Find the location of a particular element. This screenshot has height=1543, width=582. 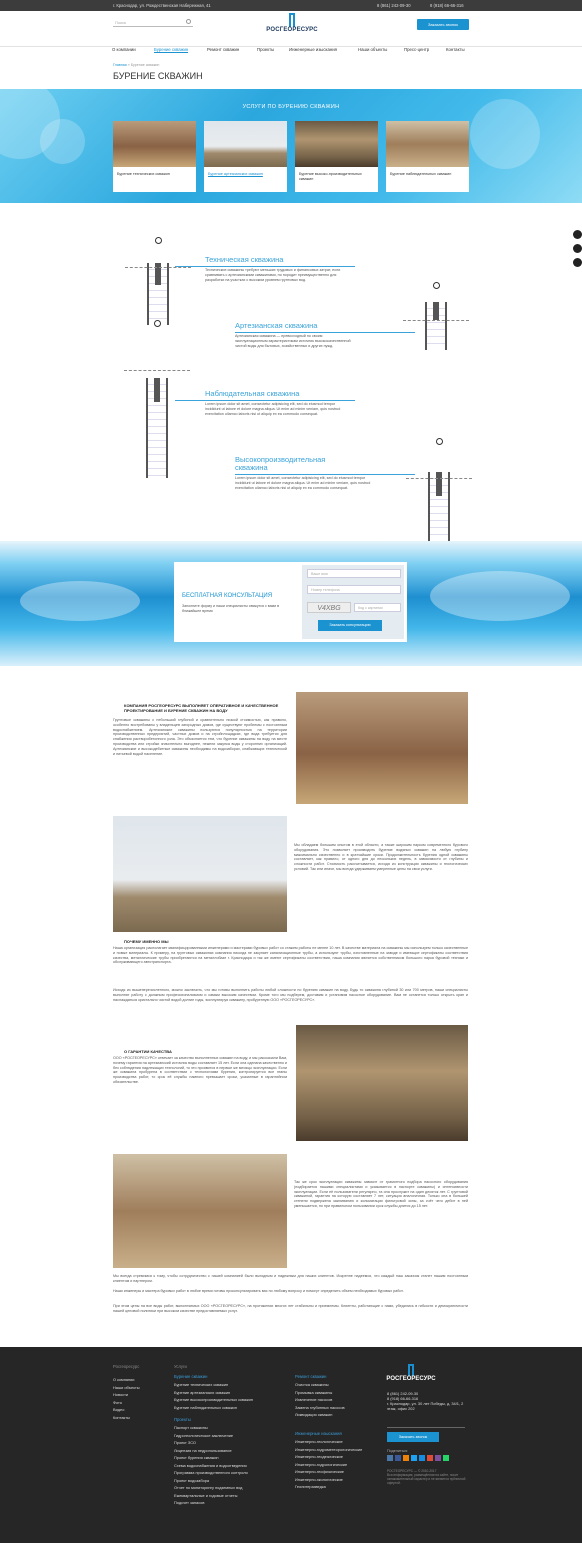

footer-link: Инженерно-геофизические is located at coordinates (328, 1473).